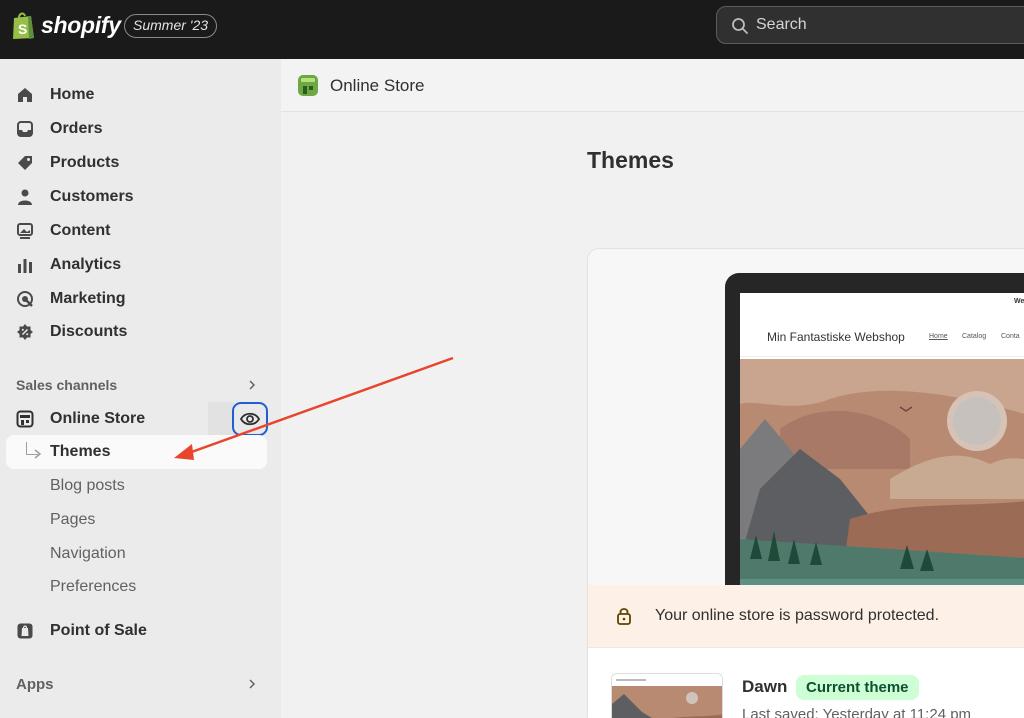  Describe the element at coordinates (25, 231) in the screenshot. I see `image-icon` at that location.